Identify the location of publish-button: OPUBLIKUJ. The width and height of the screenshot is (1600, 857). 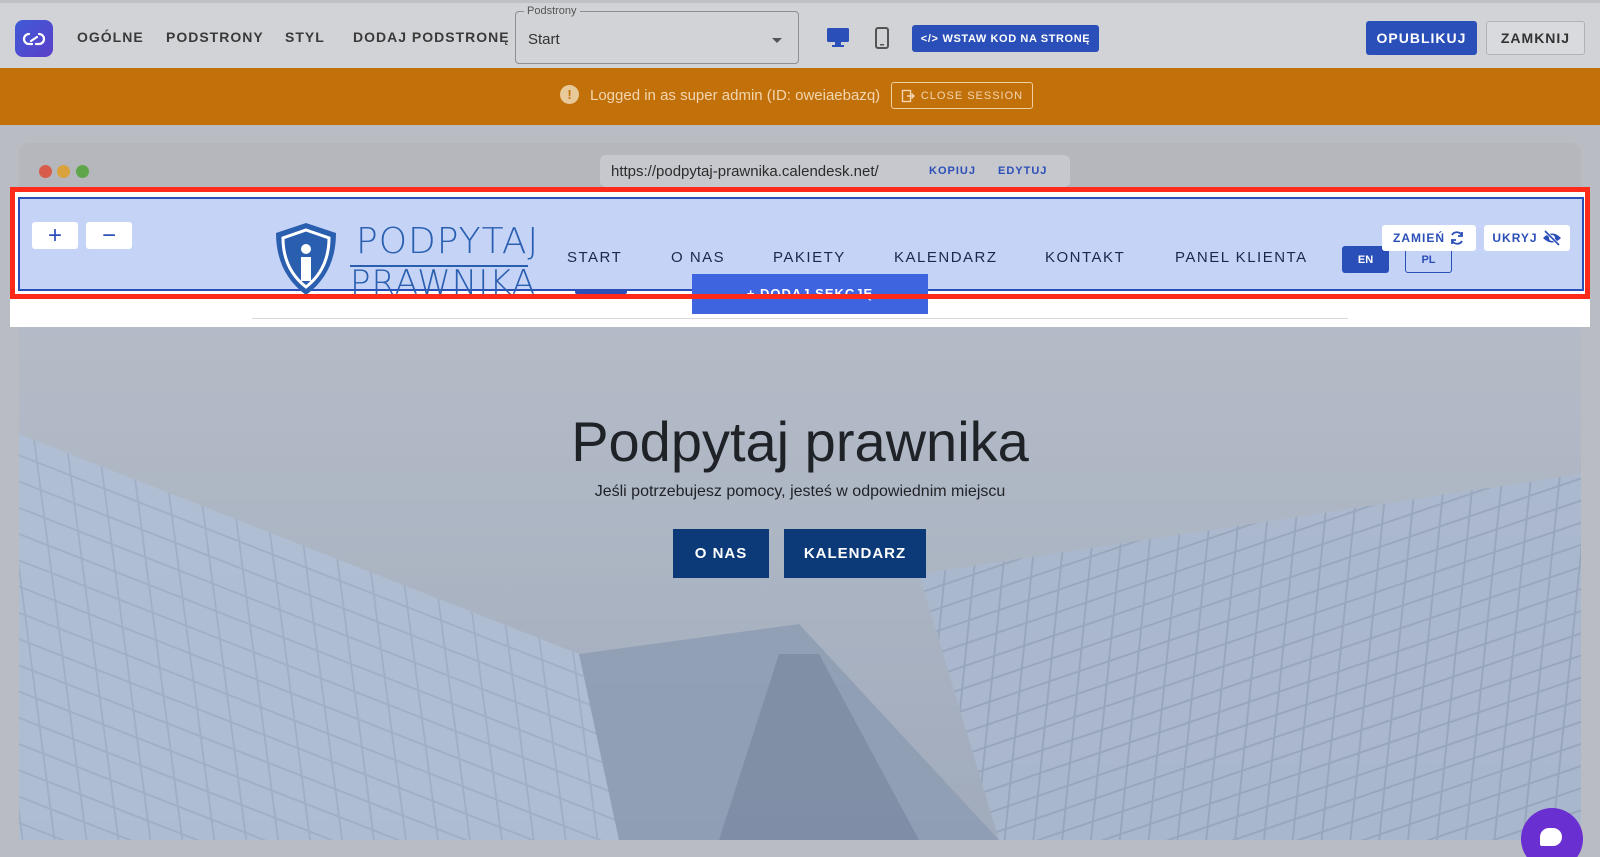
(1421, 38).